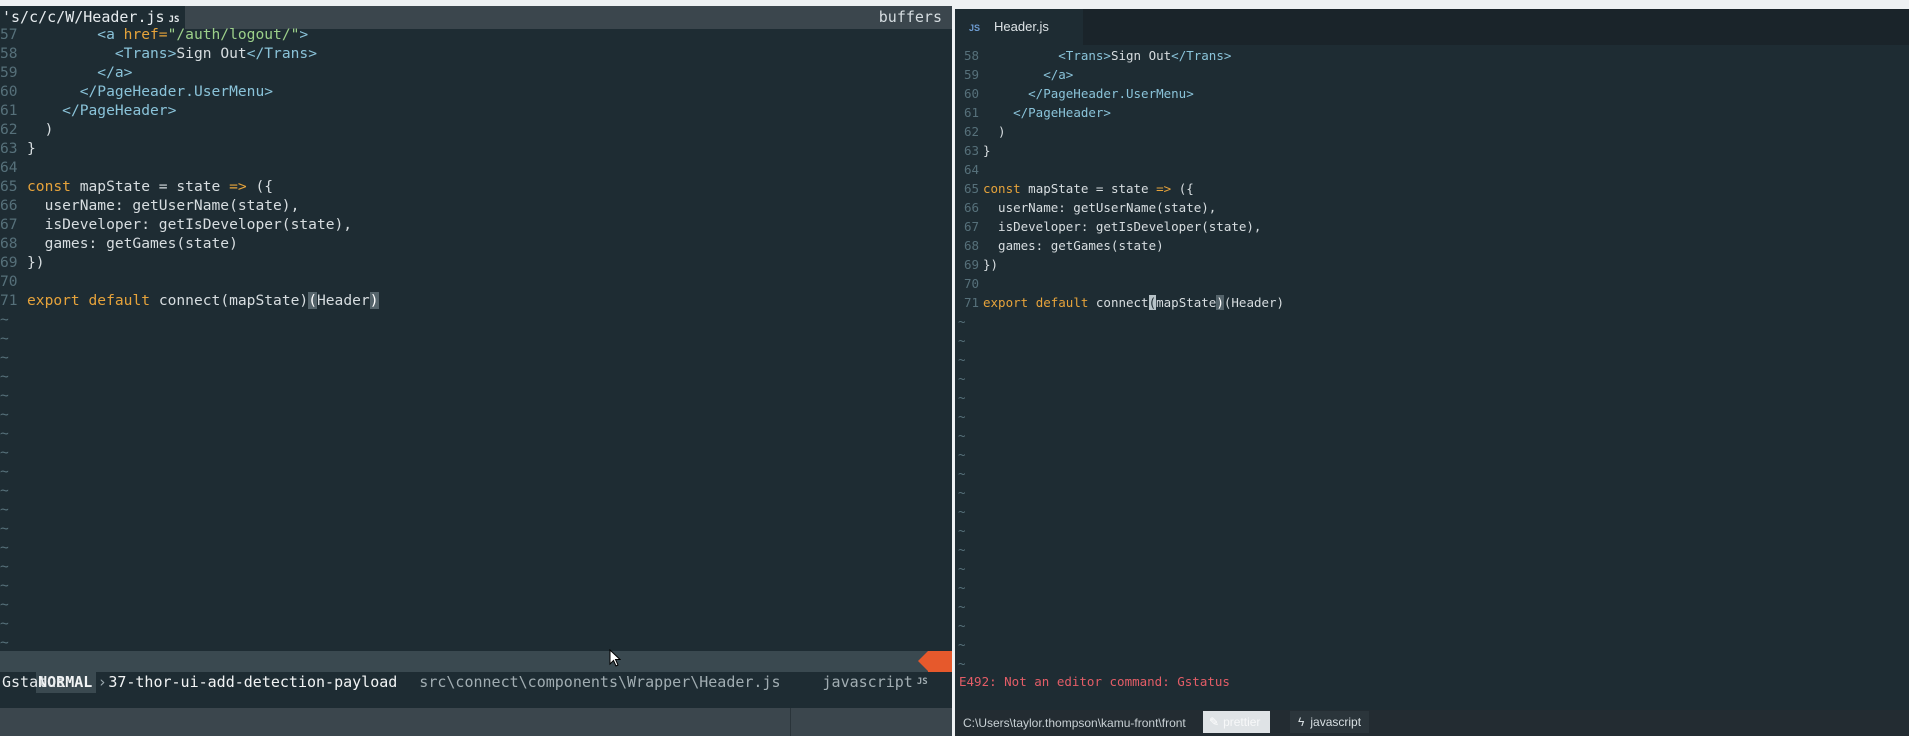  What do you see at coordinates (972, 169) in the screenshot?
I see `line-number: 64` at bounding box center [972, 169].